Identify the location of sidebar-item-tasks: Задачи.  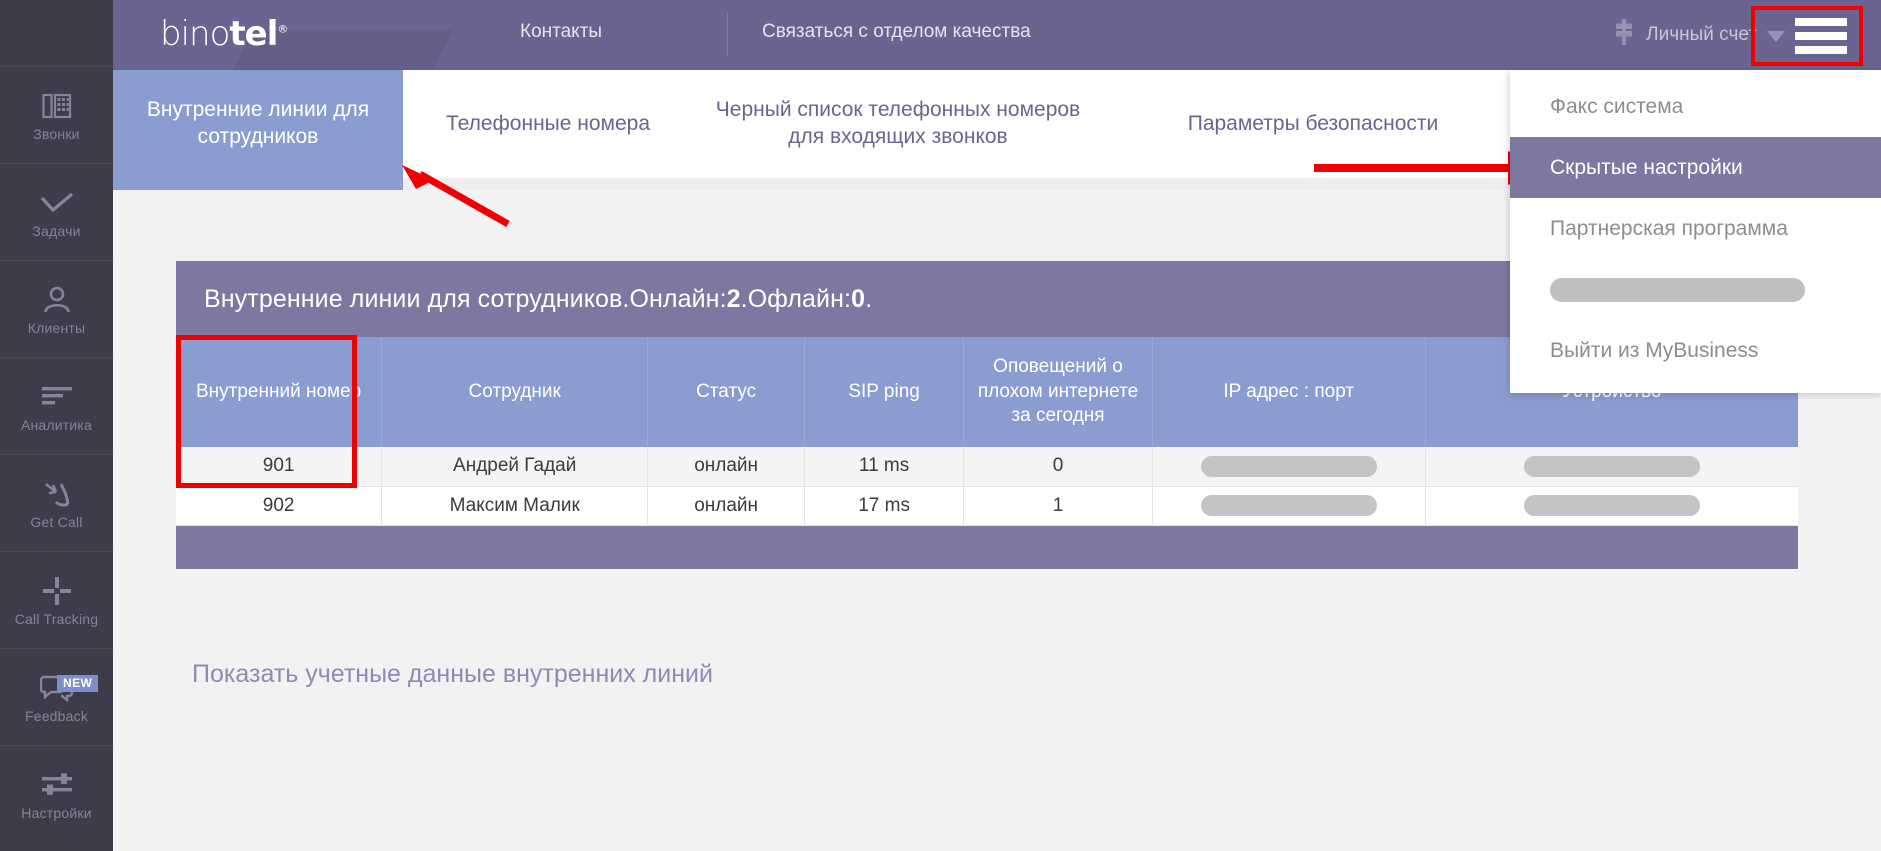
(56, 211).